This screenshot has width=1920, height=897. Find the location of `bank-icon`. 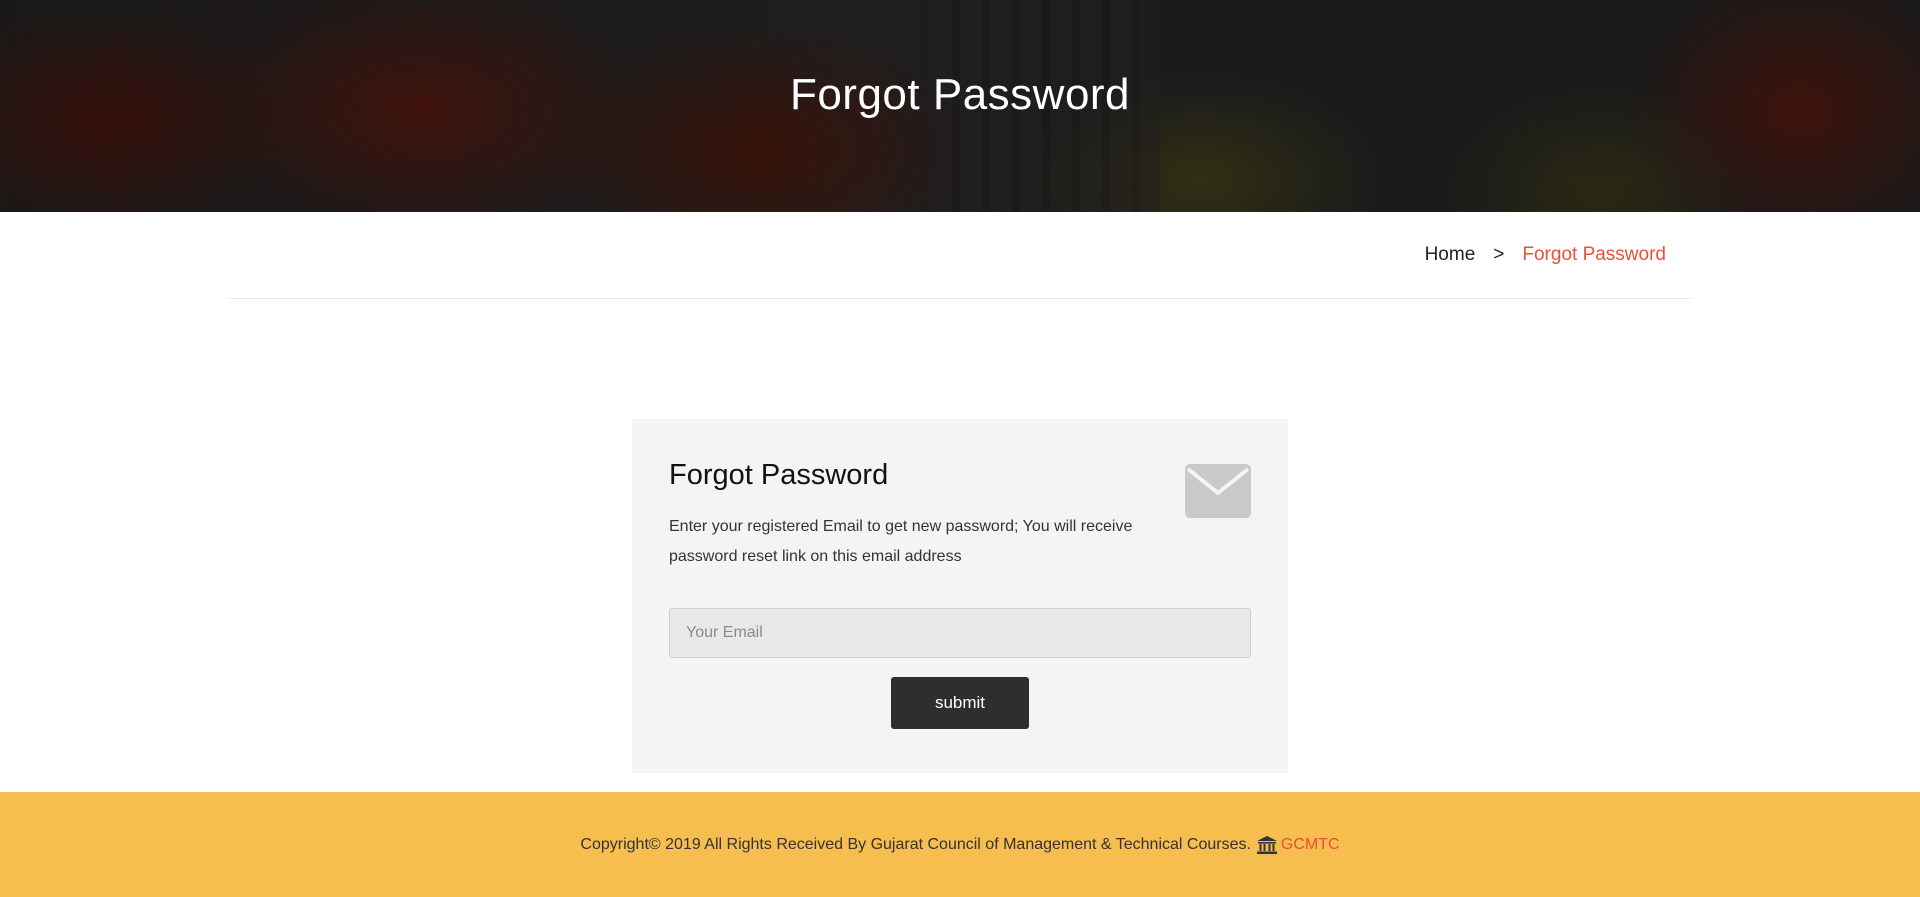

bank-icon is located at coordinates (1266, 844).